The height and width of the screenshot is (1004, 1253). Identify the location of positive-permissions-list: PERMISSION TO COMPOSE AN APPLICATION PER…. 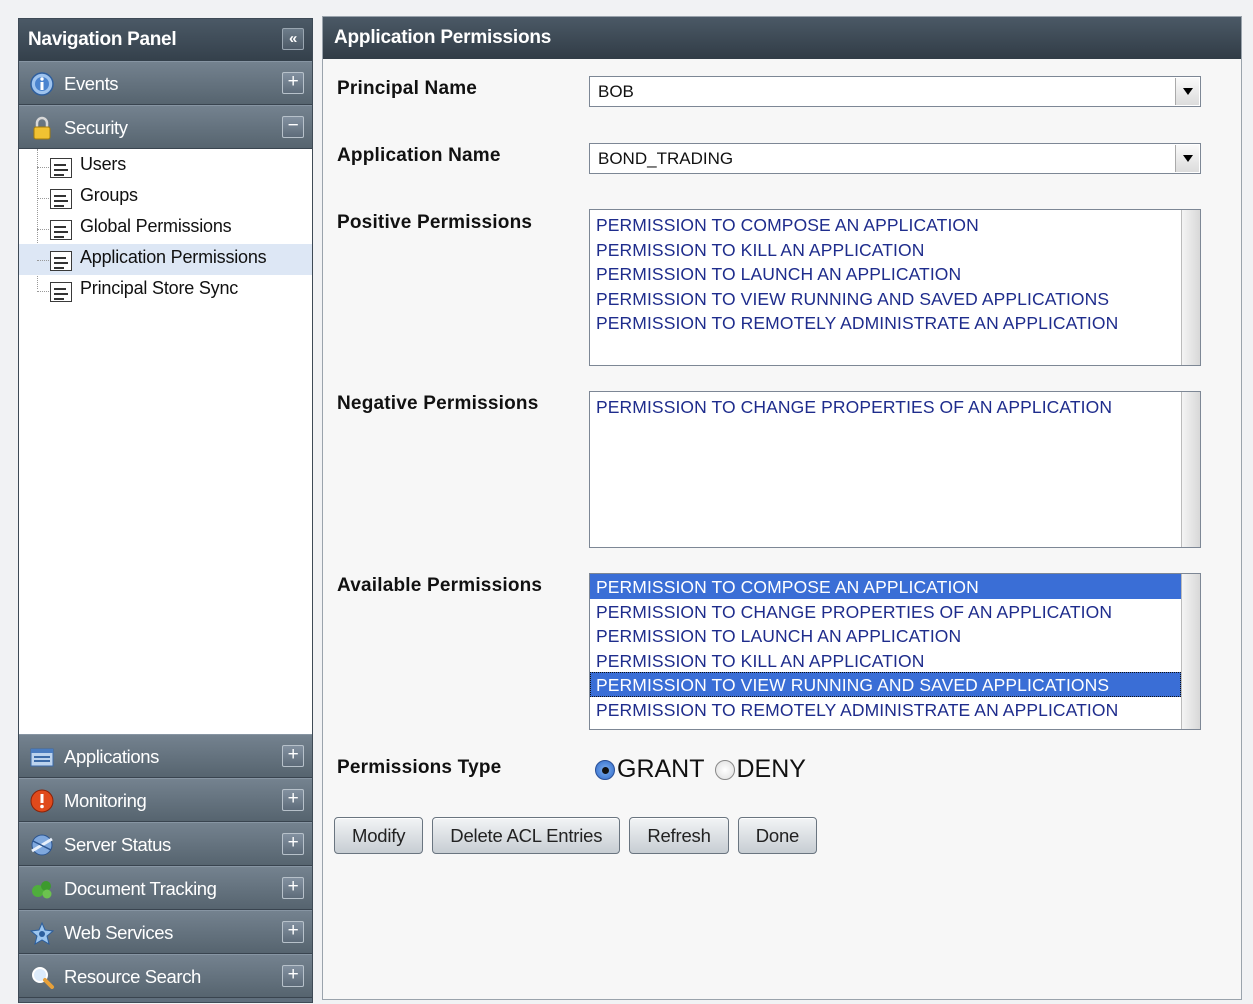
(895, 287).